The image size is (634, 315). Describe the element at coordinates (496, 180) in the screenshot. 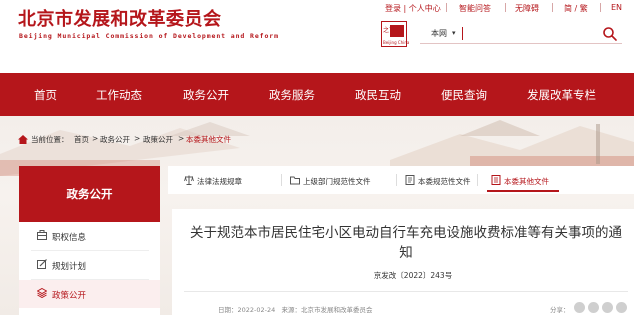

I see `document-list-icon` at that location.